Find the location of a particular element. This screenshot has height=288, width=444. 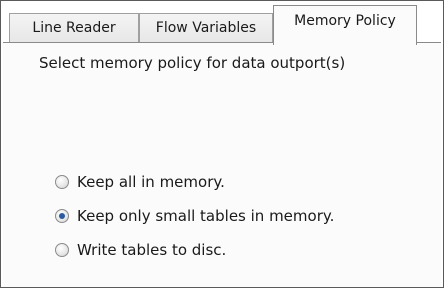

option-label: Write tables to disc. is located at coordinates (152, 250).